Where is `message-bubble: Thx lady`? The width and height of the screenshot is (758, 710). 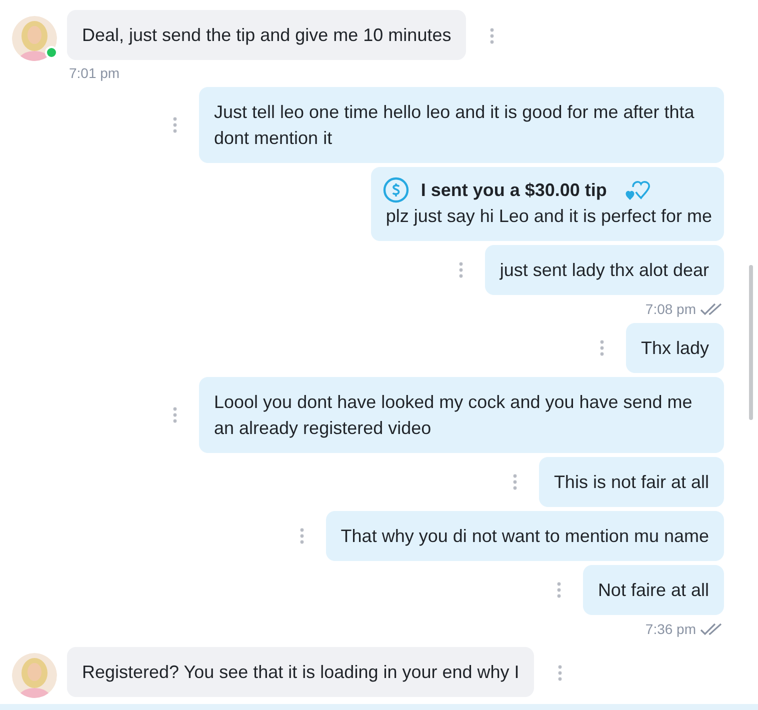 message-bubble: Thx lady is located at coordinates (675, 348).